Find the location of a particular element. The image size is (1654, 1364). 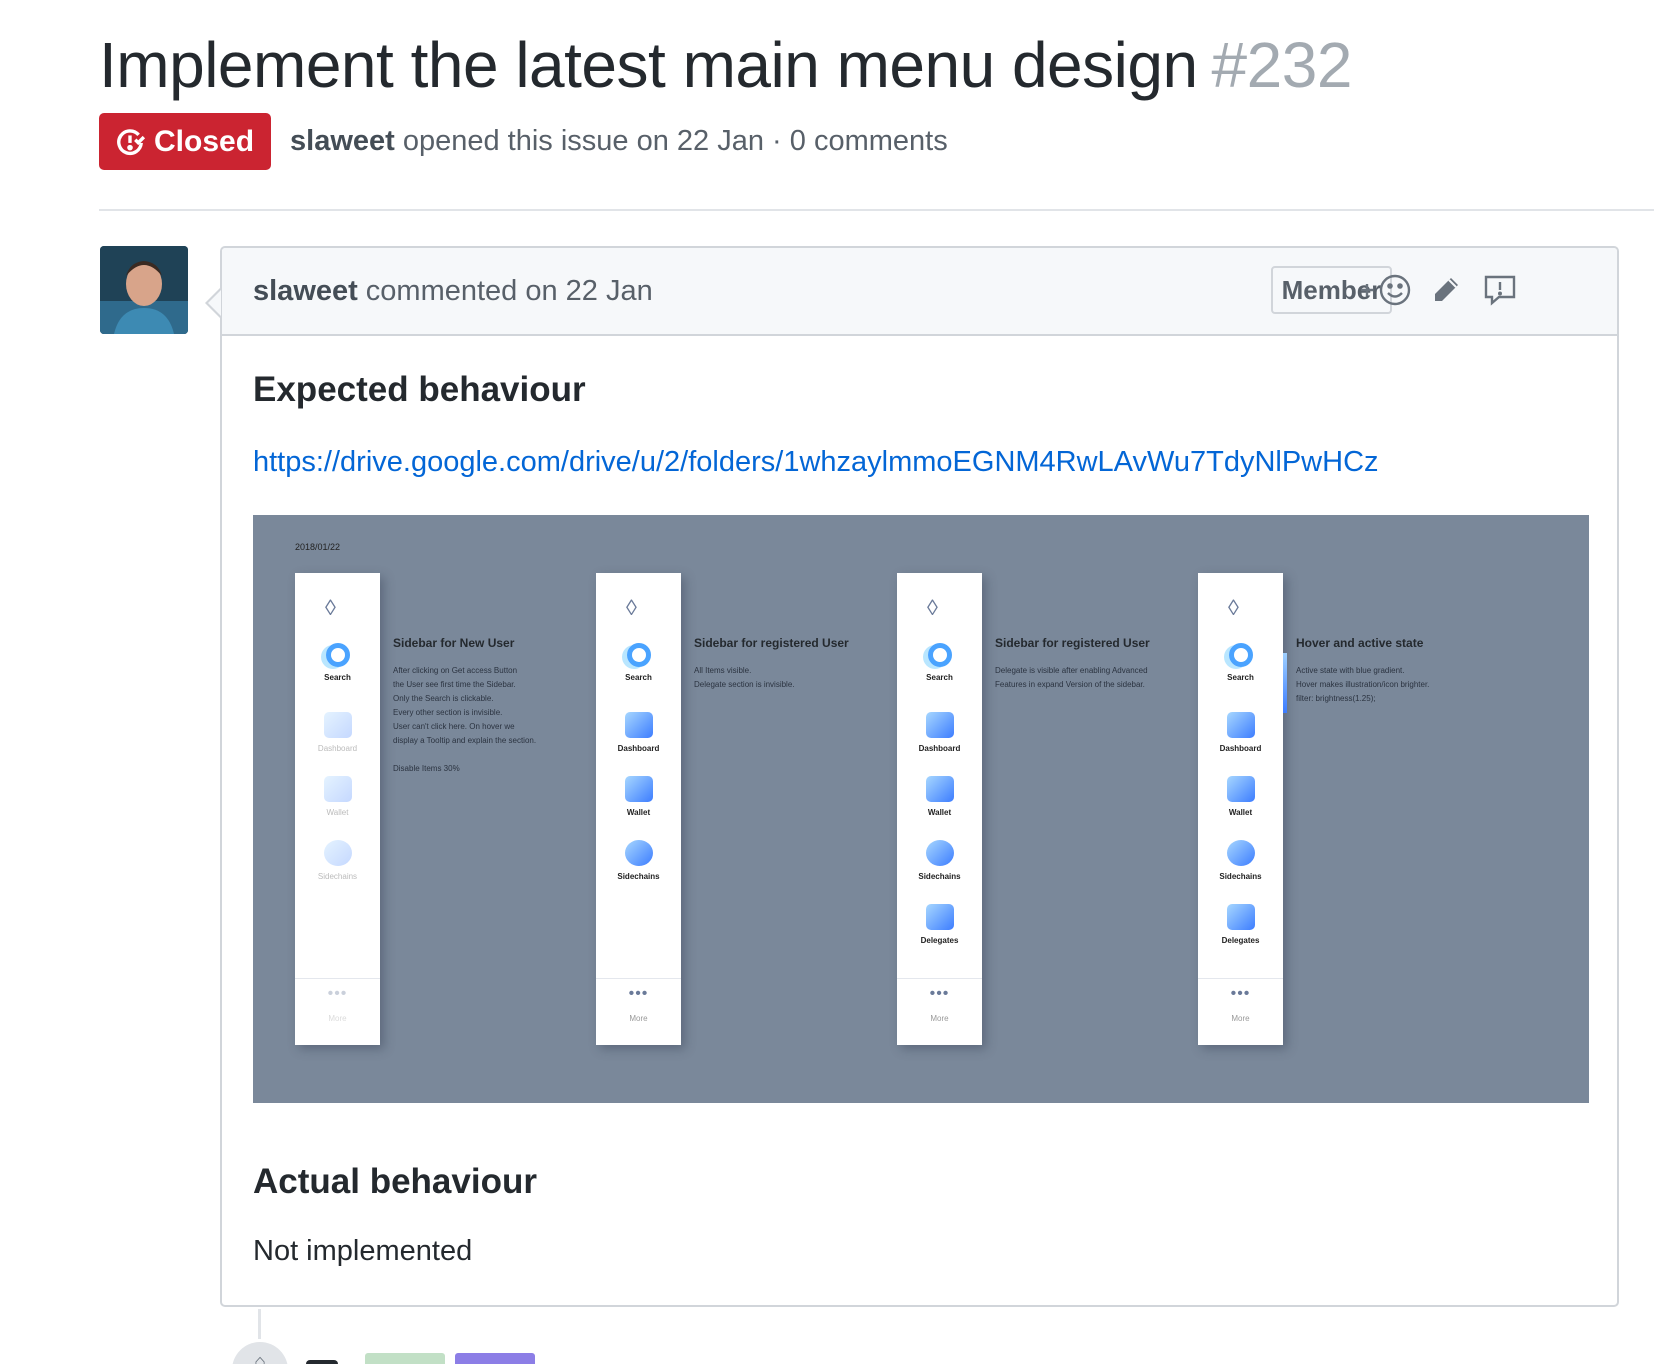

avatar is located at coordinates (144, 290).